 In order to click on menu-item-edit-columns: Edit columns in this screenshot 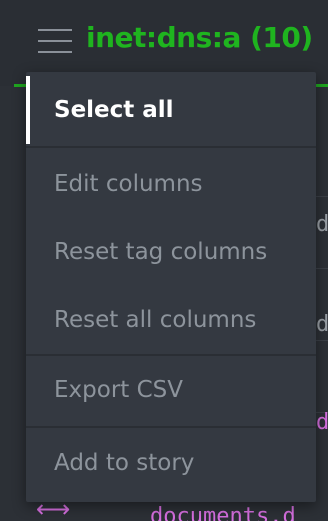, I will do `click(171, 184)`.